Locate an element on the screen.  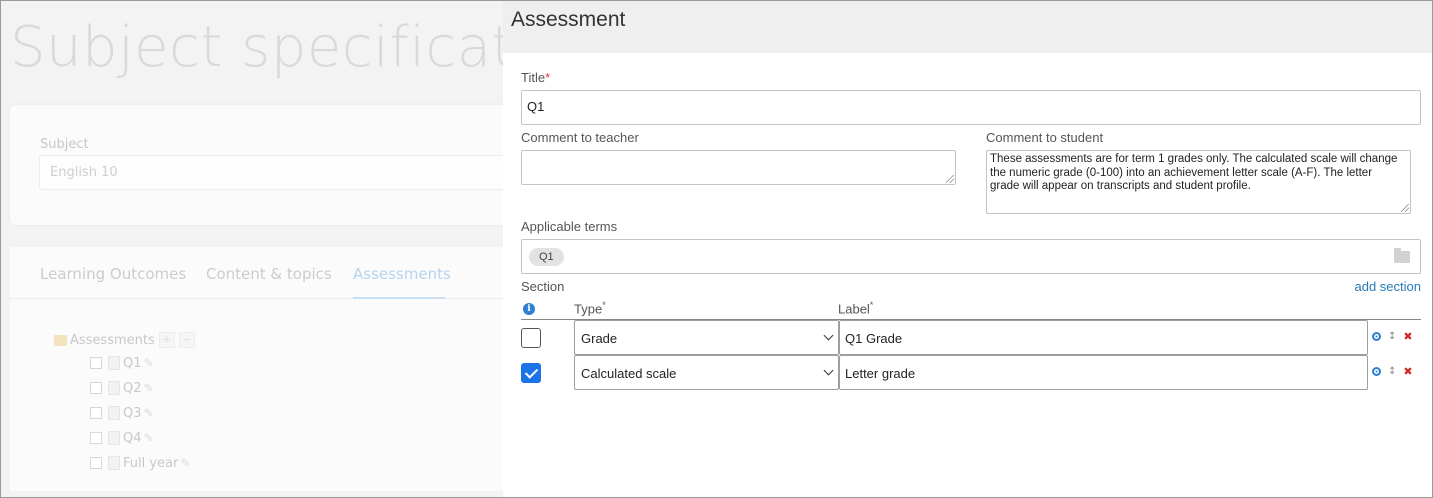
tree-item: Q4 ✎ is located at coordinates (122, 438).